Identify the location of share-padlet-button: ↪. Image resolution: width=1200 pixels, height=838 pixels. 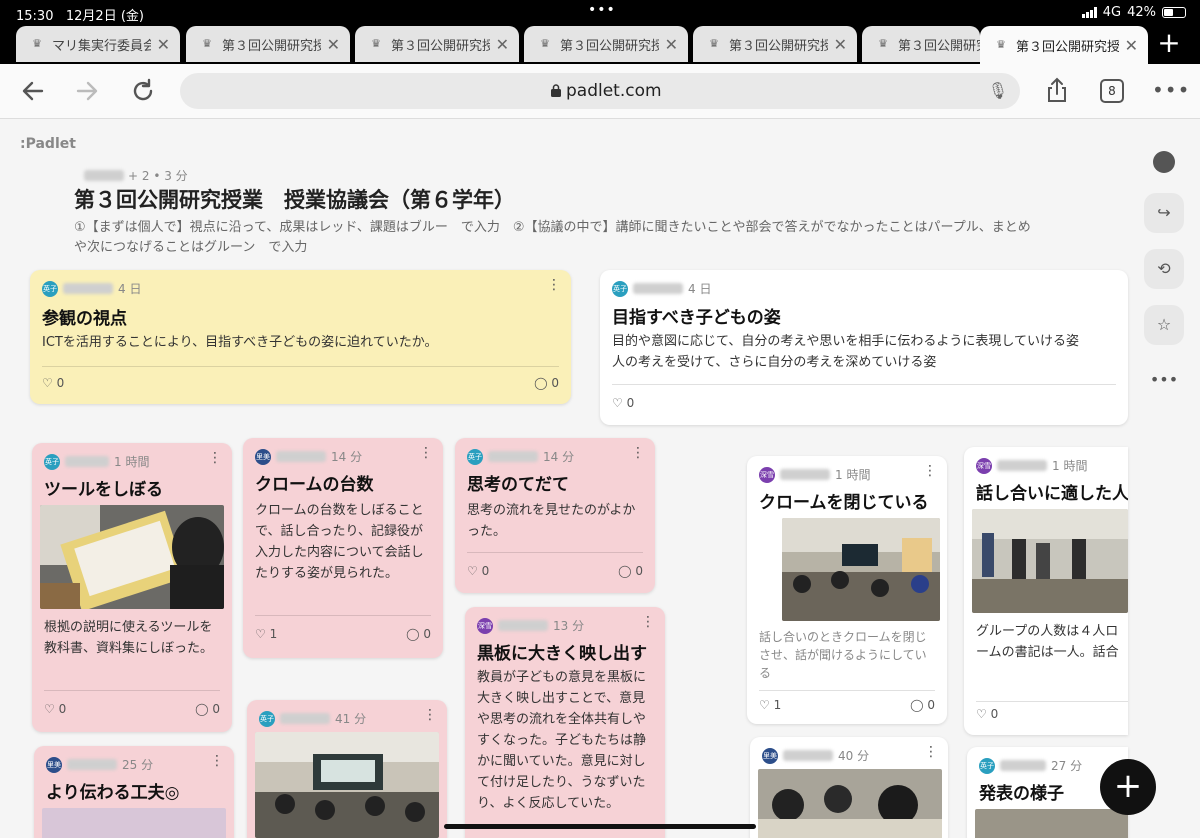
(1164, 213).